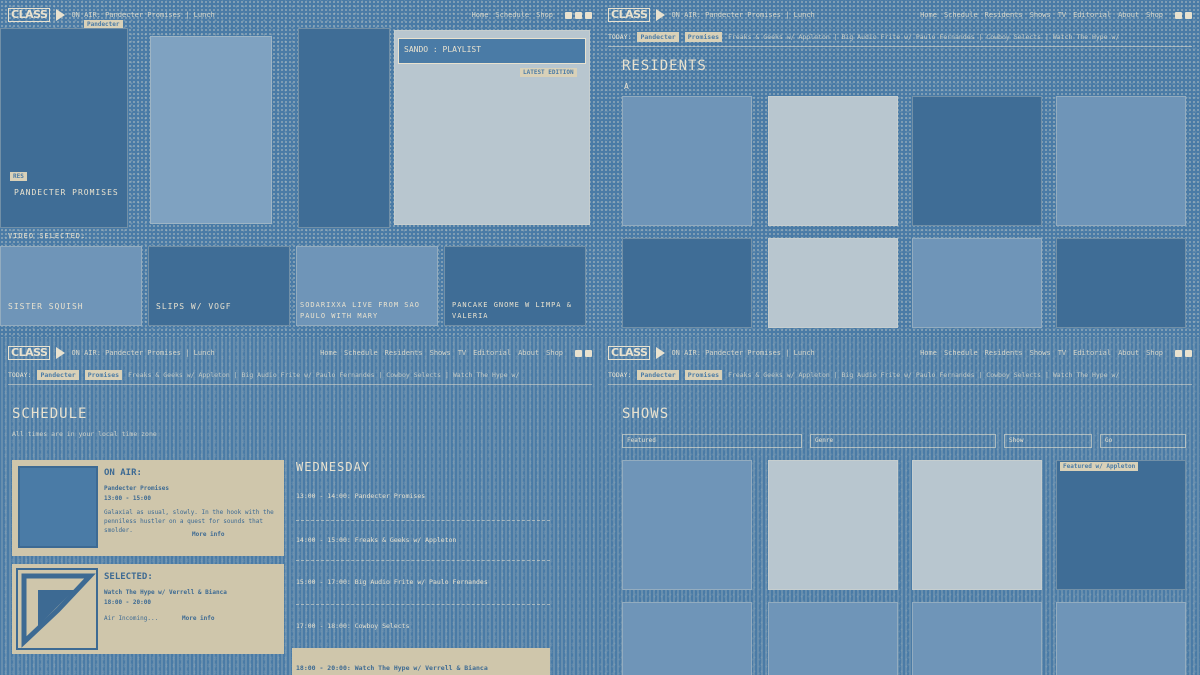 Image resolution: width=1200 pixels, height=675 pixels. I want to click on video-title-4: PANCAKE GNOME W LIMPA & VALERIA, so click(517, 311).